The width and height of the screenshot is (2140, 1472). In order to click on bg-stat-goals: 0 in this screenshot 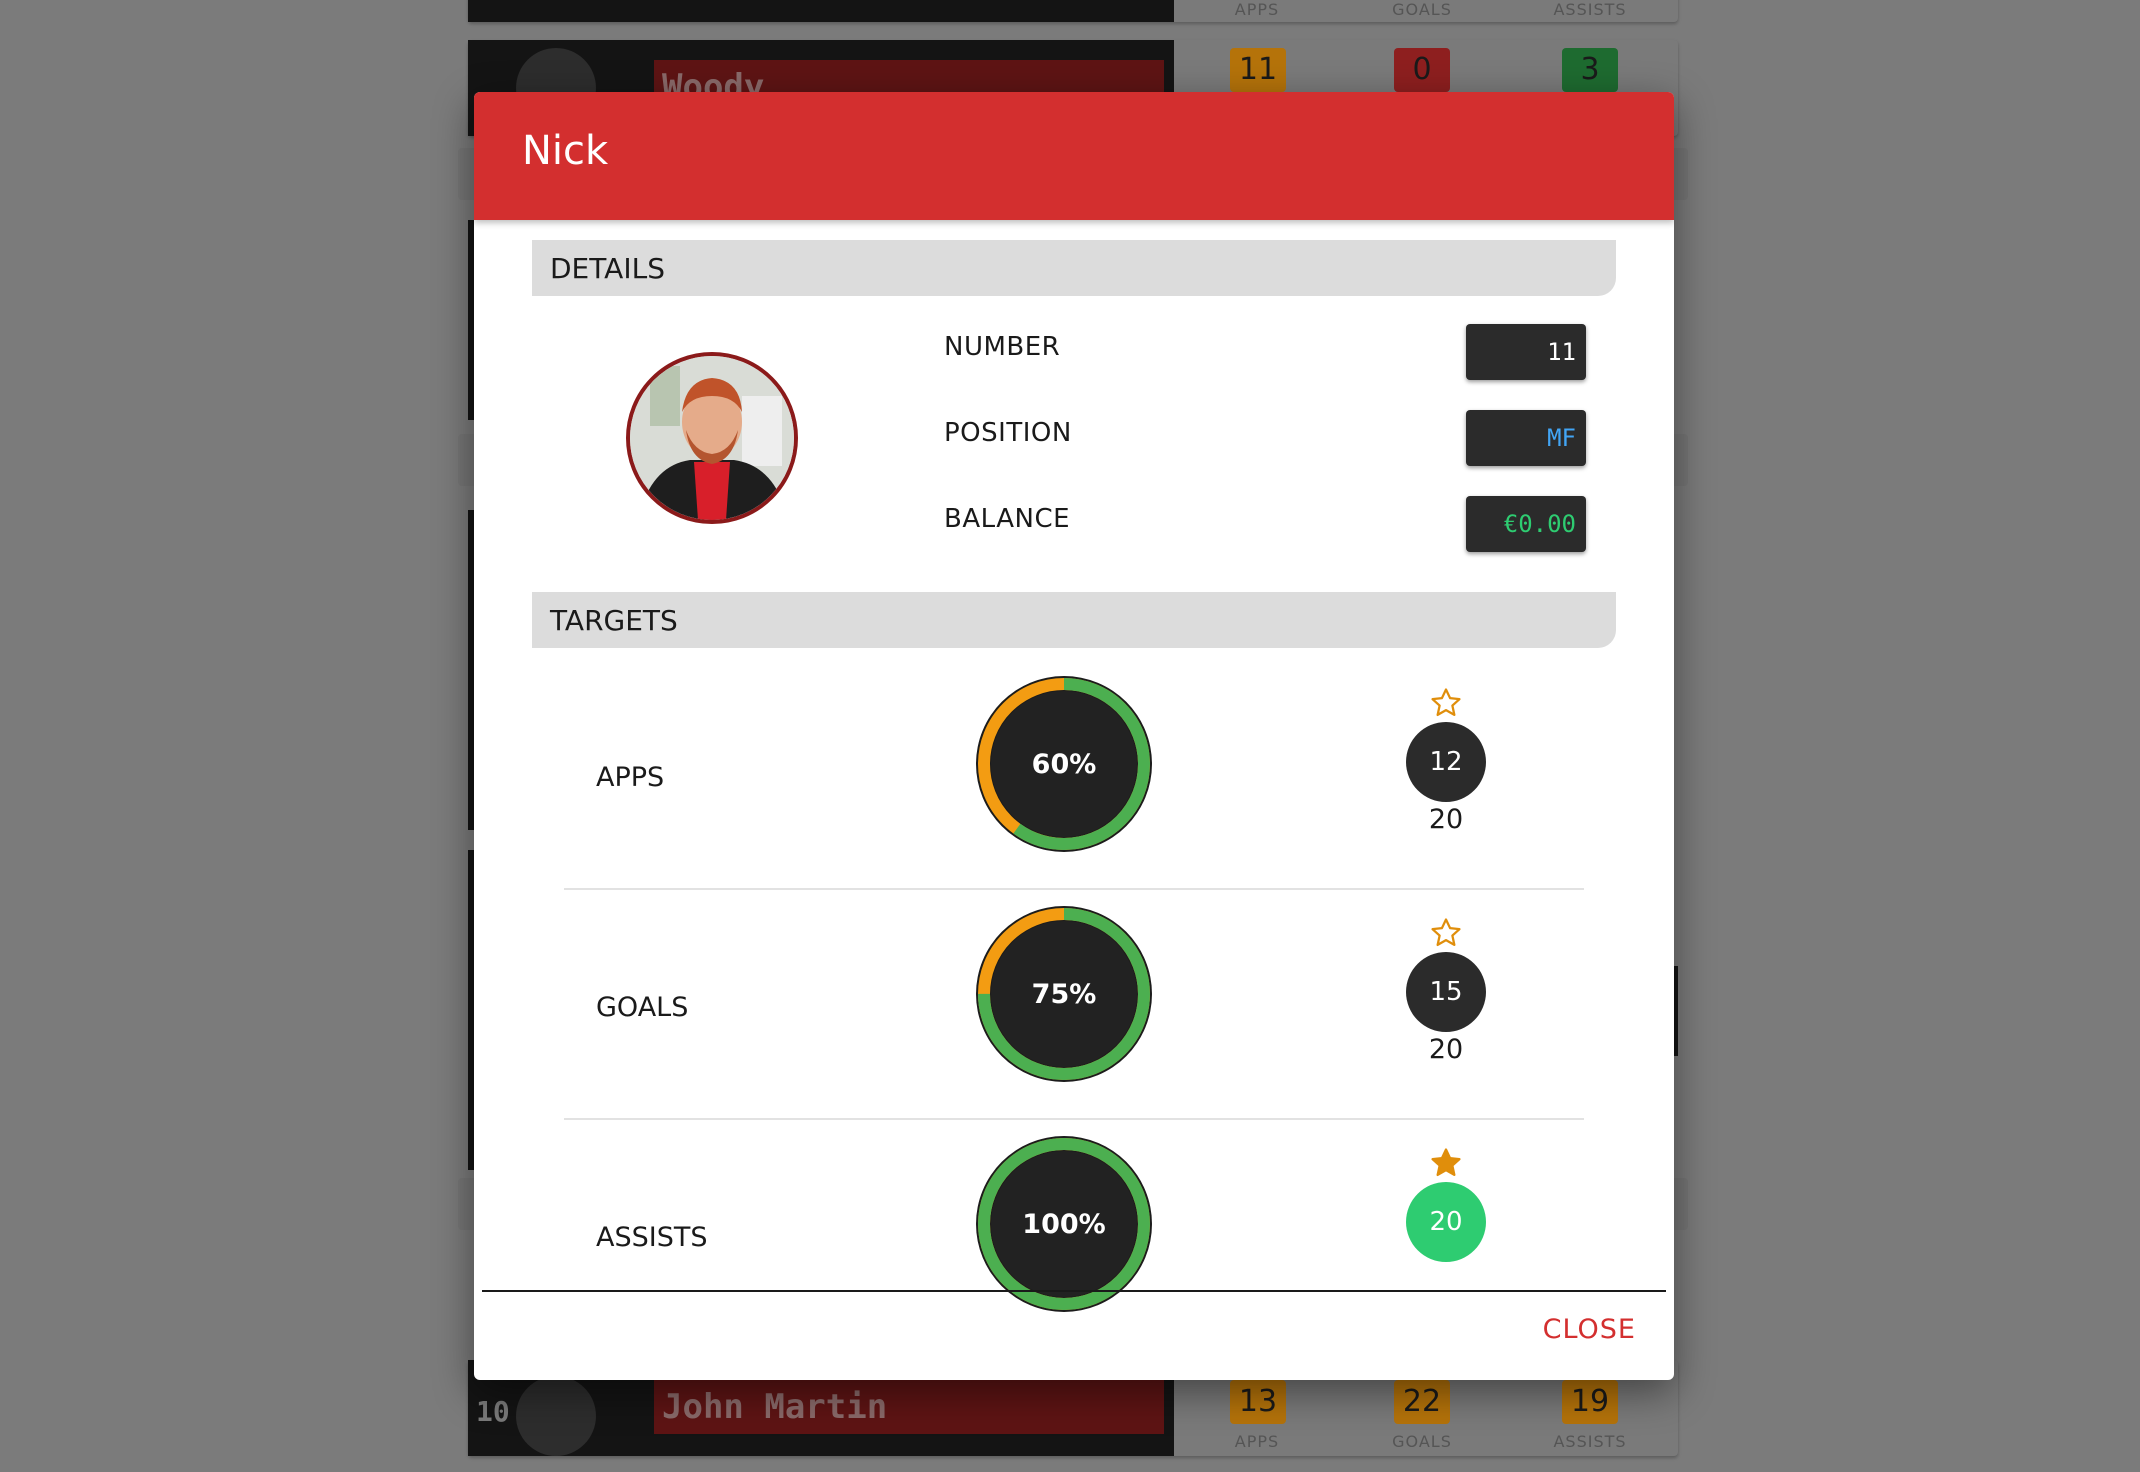, I will do `click(1422, 70)`.